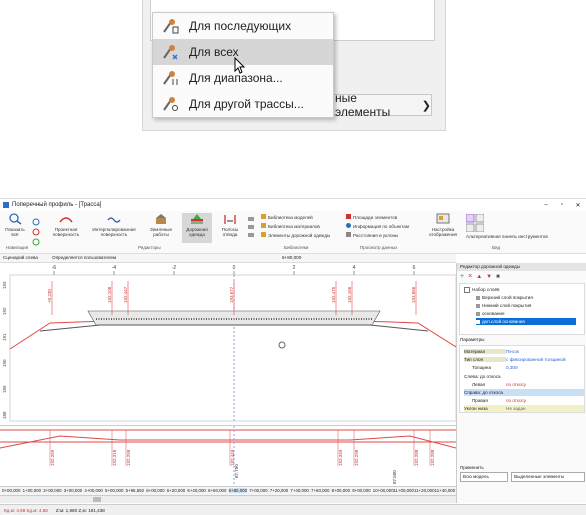  Describe the element at coordinates (114, 490) in the screenshot. I see `station-tick: 5+00,000` at that location.